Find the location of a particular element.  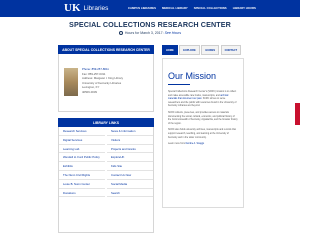

learn-more-prefix: Learn more from is located at coordinates (177, 144).